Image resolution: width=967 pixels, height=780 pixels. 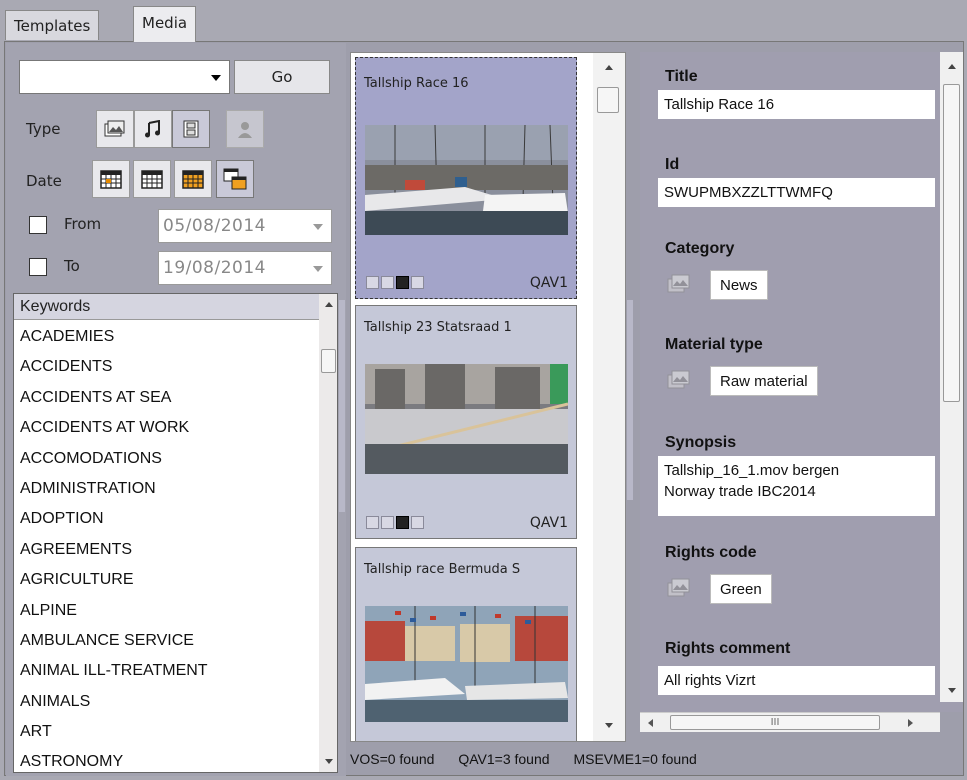 I want to click on card-source: QAV1, so click(x=548, y=283).